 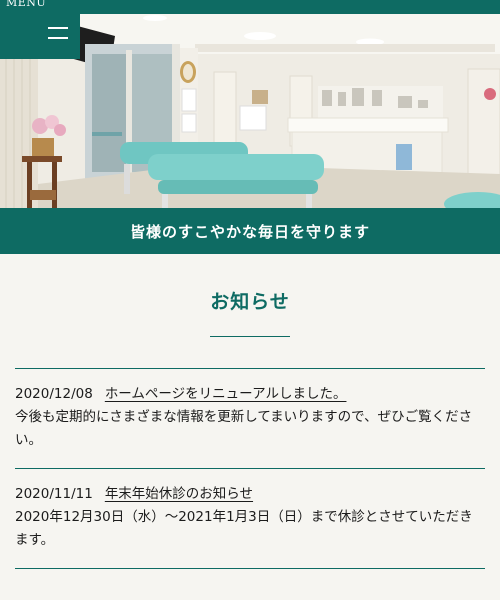 What do you see at coordinates (226, 394) in the screenshot?
I see `news-link: ホームページをリニューアルしました。` at bounding box center [226, 394].